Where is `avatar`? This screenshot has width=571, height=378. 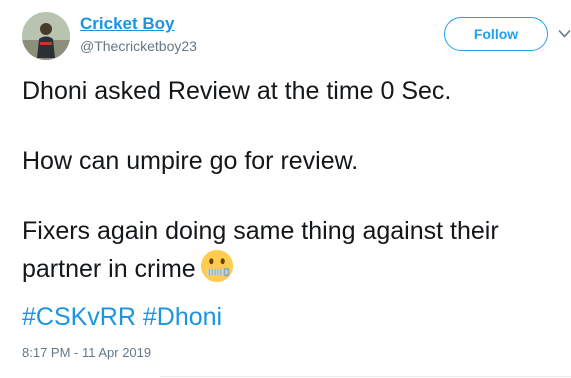
avatar is located at coordinates (46, 36).